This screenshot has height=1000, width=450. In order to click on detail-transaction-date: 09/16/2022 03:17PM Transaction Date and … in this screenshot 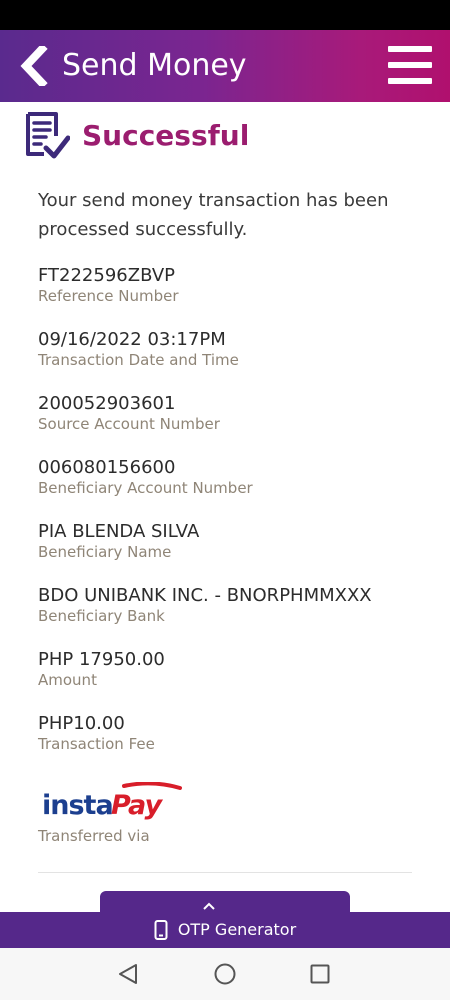, I will do `click(238, 349)`.